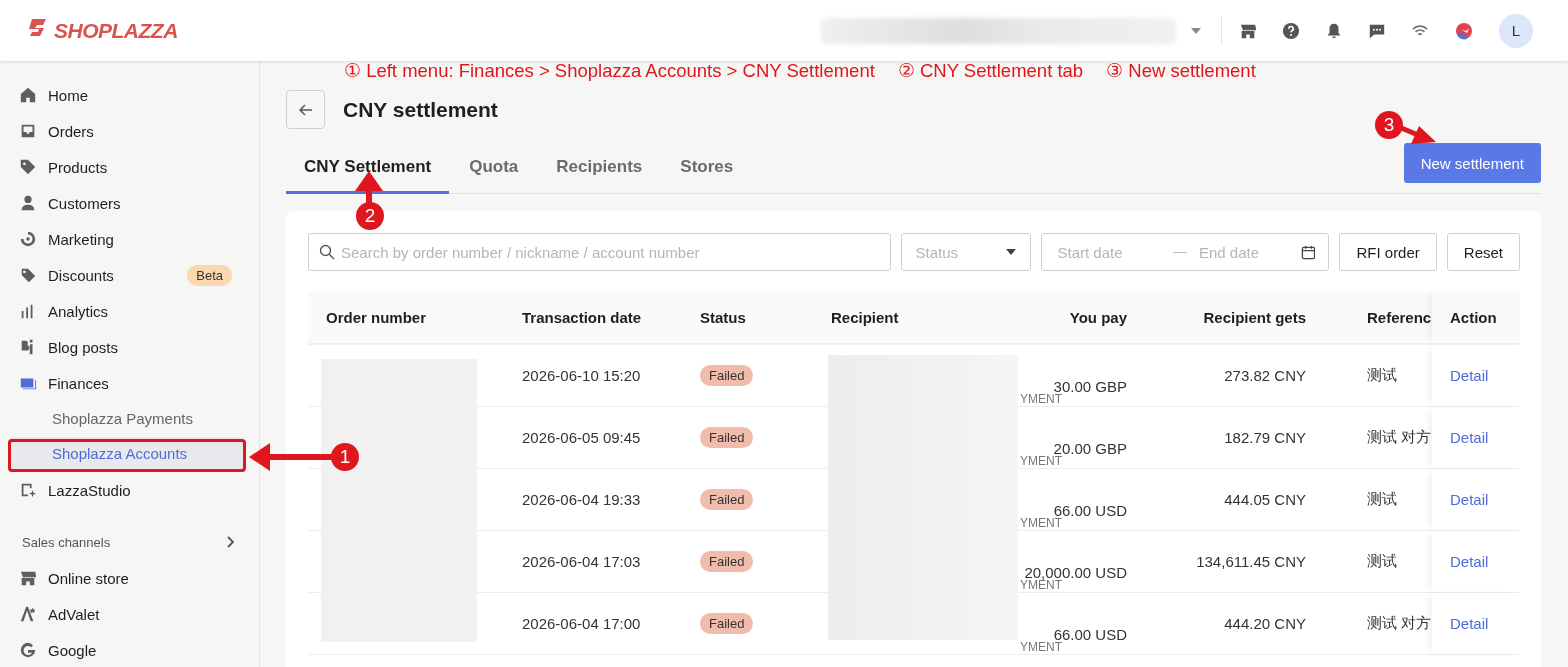 The image size is (1568, 667). Describe the element at coordinates (1265, 499) in the screenshot. I see `table-cell: 444.05 CNY` at that location.